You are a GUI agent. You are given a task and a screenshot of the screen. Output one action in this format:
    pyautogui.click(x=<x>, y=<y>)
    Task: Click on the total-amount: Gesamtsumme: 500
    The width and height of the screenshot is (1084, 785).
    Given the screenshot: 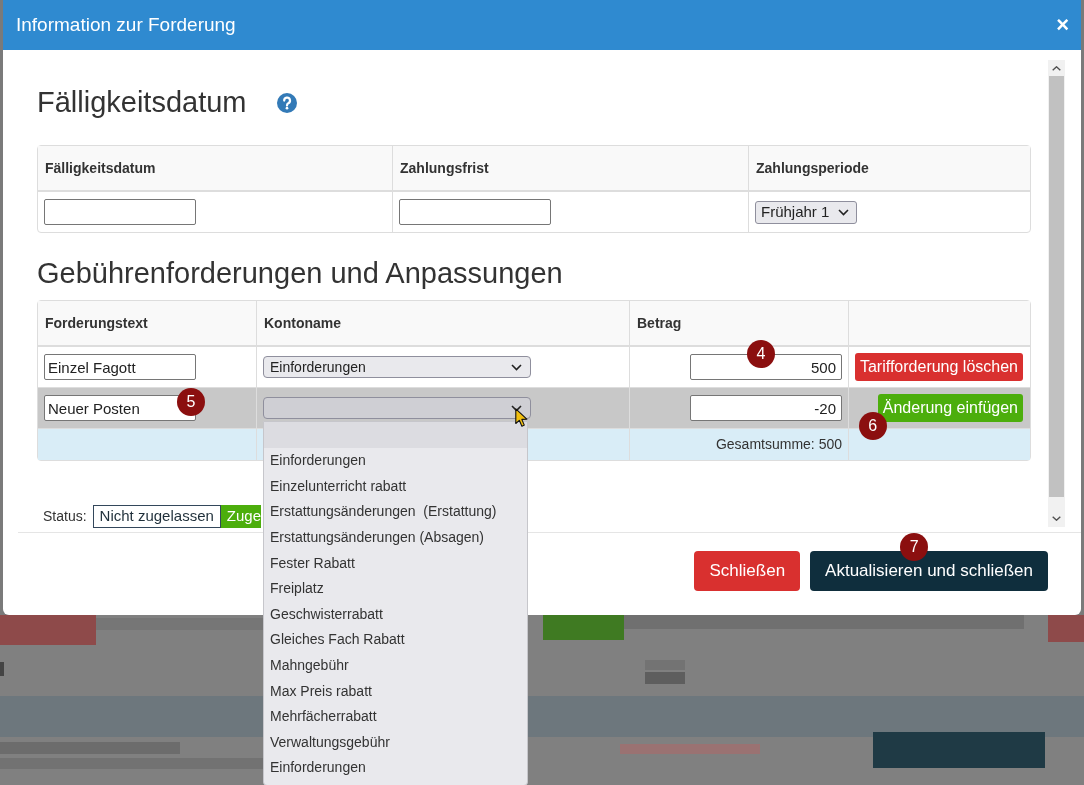 What is the action you would take?
    pyautogui.click(x=778, y=444)
    